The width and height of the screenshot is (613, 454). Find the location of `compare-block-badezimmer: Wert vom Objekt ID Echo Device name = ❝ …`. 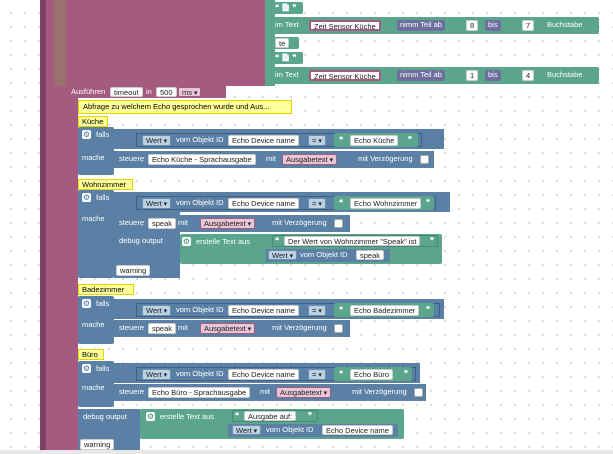

compare-block-badezimmer: Wert vom Objekt ID Echo Device name = ❝ … is located at coordinates (279, 309).